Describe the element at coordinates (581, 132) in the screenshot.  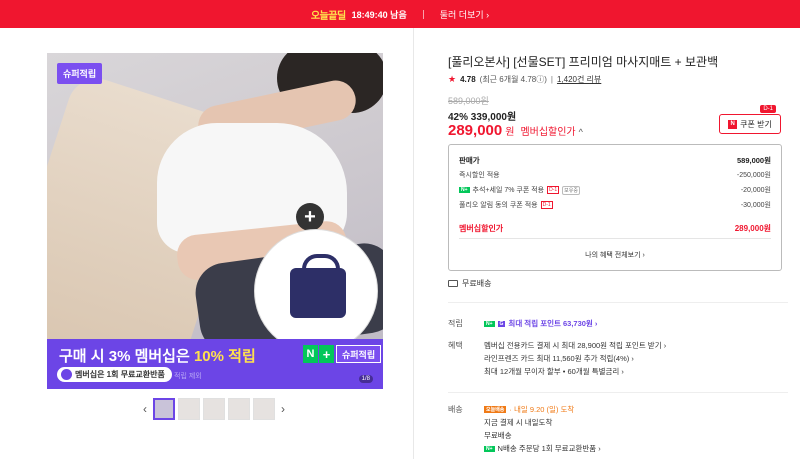
I see `chevron-up-icon: ^` at that location.